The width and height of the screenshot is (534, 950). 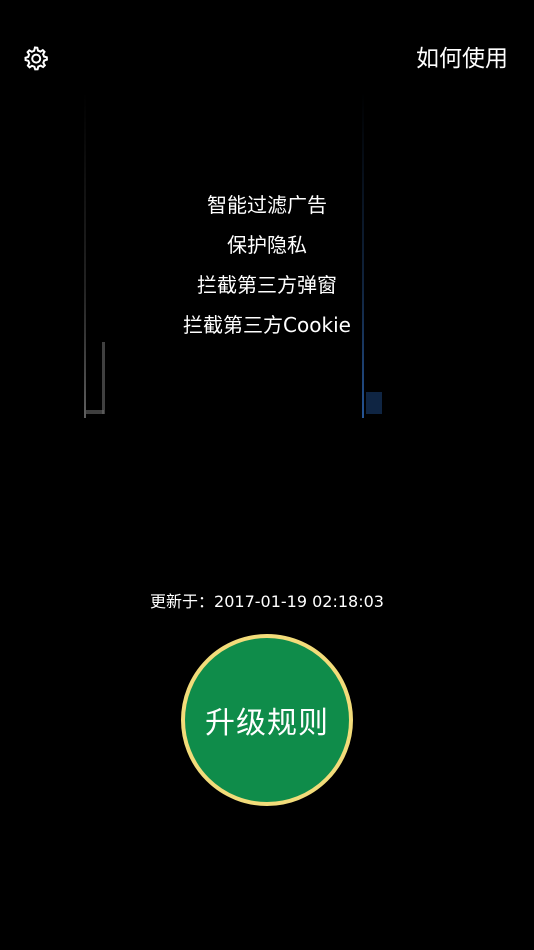 I want to click on feature-item: 拦截第三方弹窗, so click(x=267, y=285).